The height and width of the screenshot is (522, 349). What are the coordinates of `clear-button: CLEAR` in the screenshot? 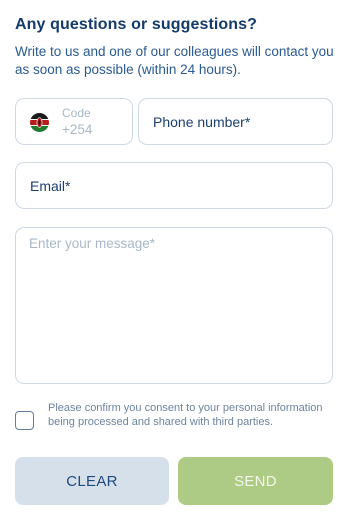 It's located at (92, 481).